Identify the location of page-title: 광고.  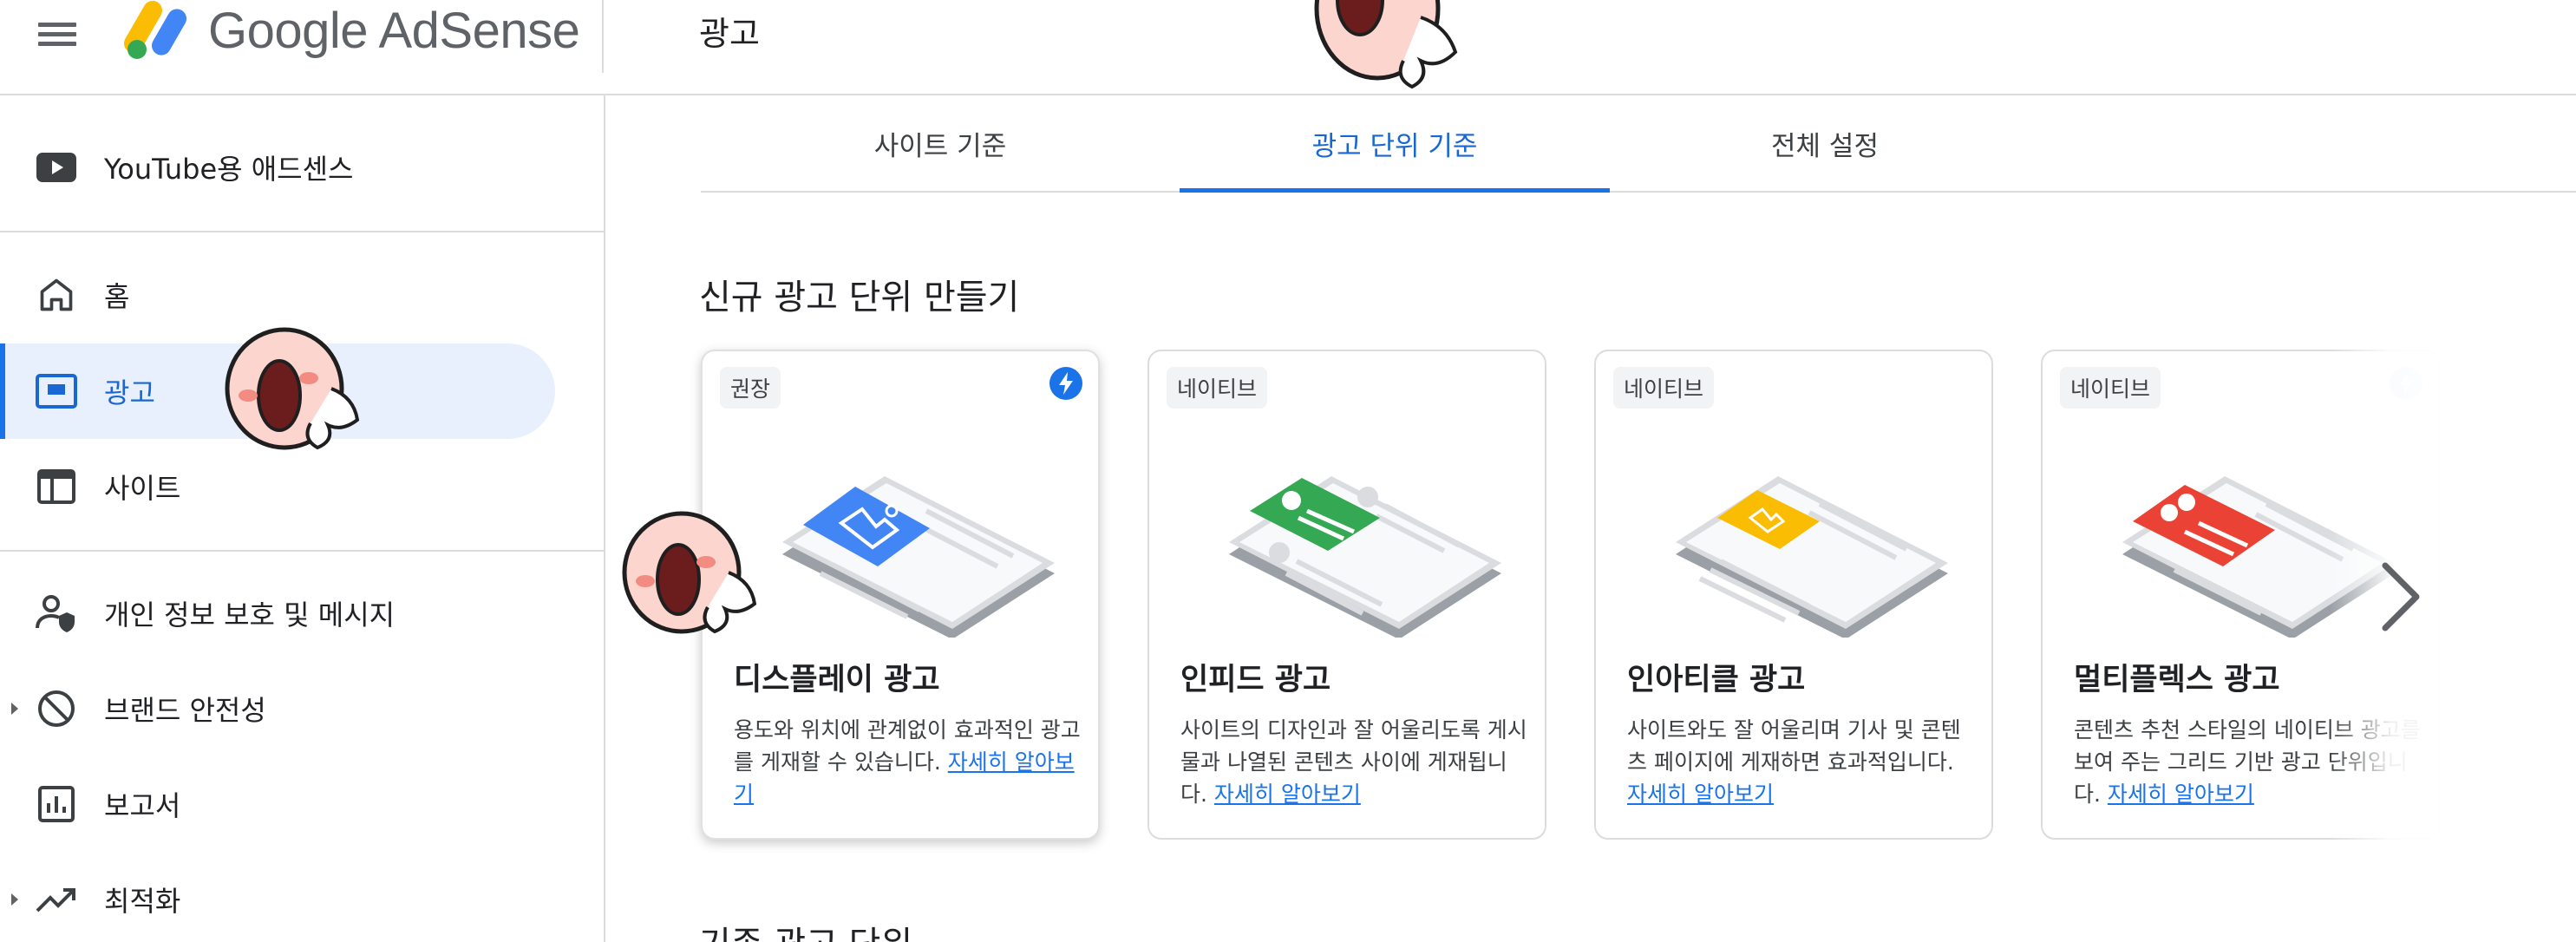
(729, 34).